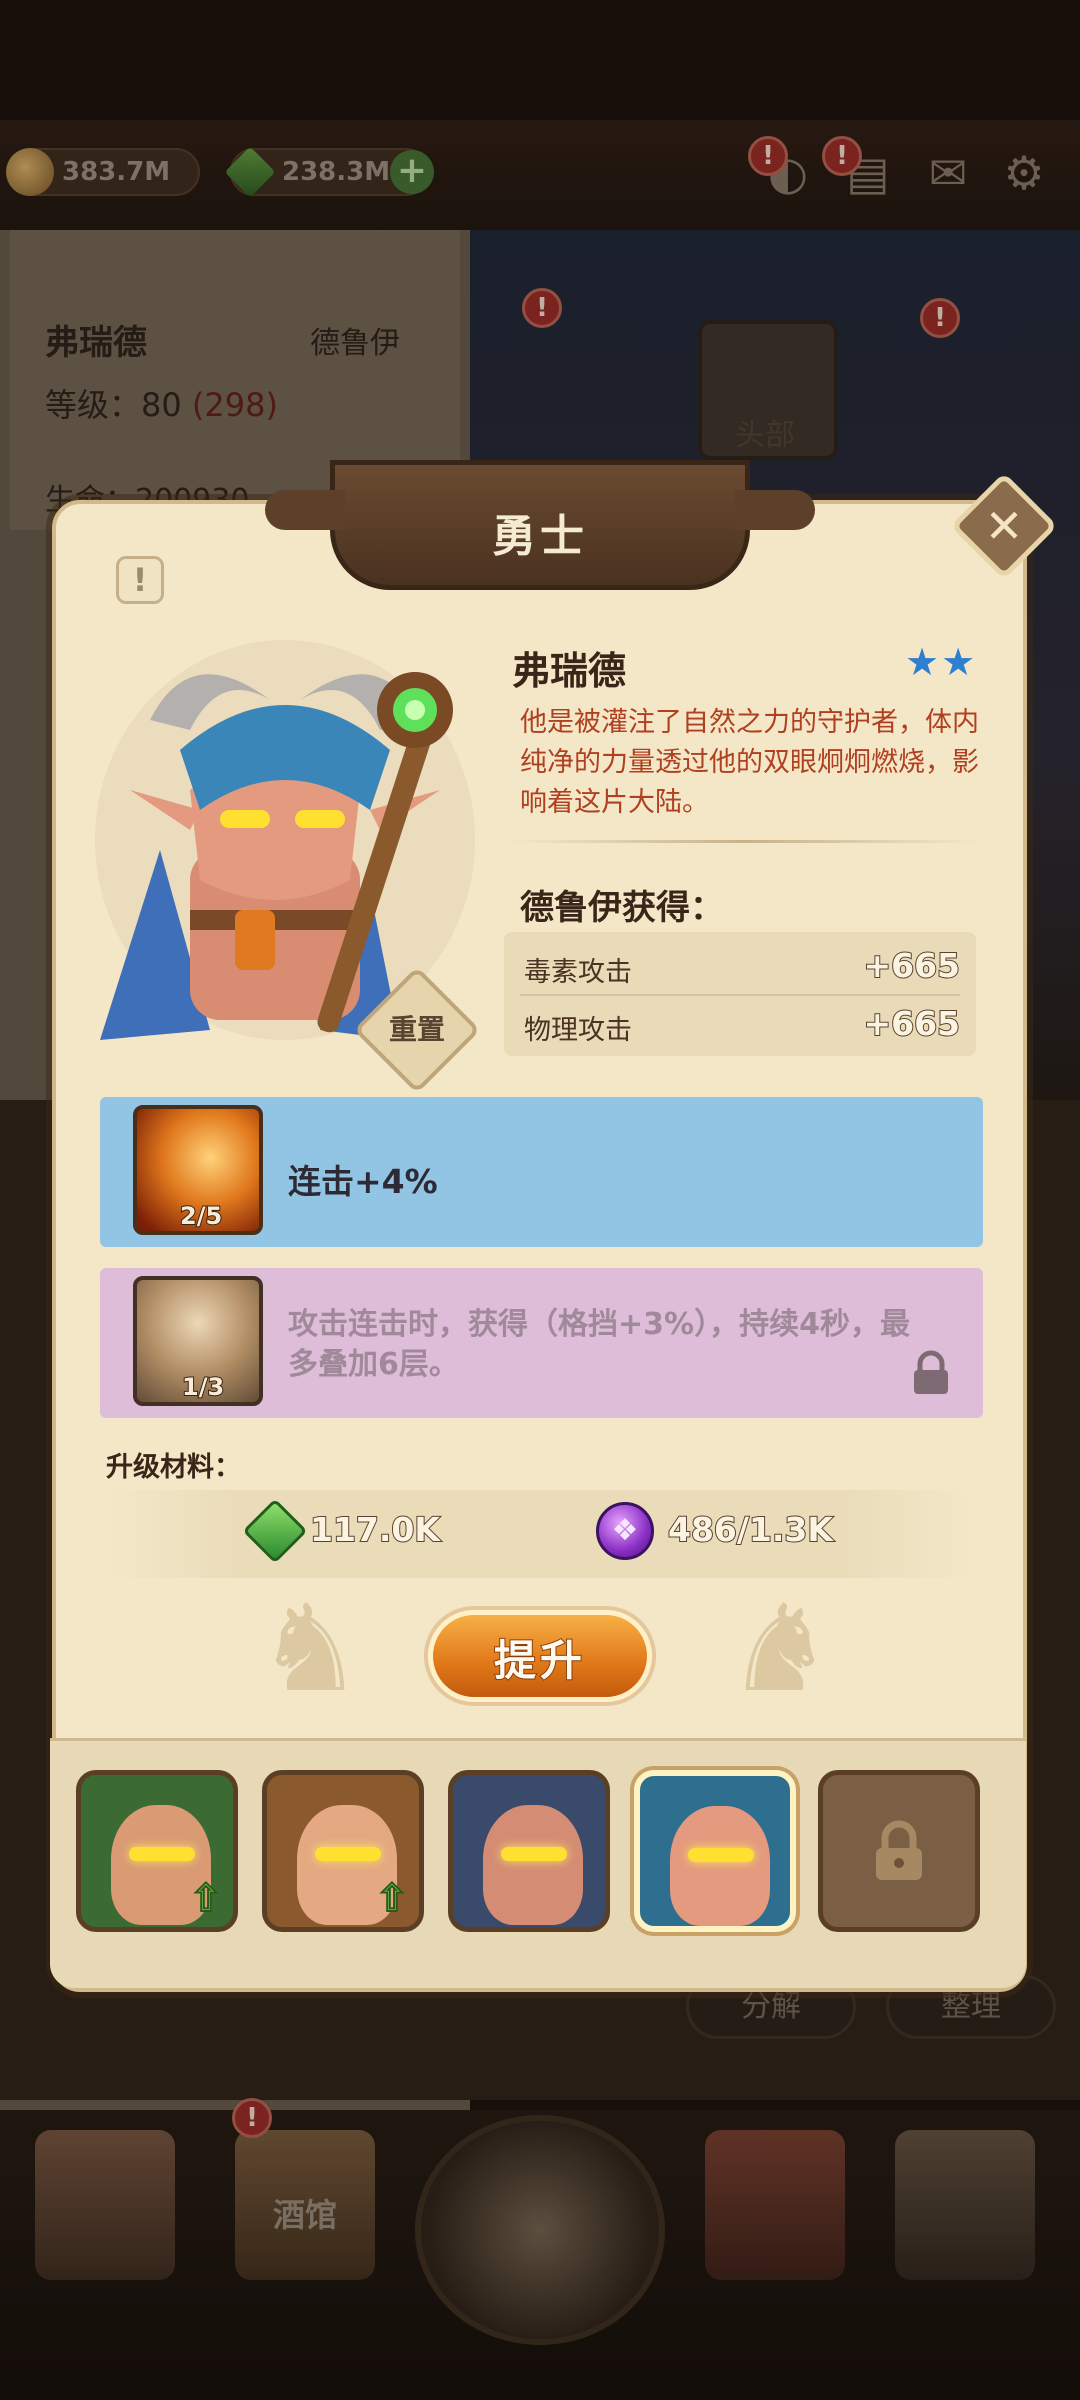  Describe the element at coordinates (540, 536) in the screenshot. I see `modal-title: 勇士` at that location.